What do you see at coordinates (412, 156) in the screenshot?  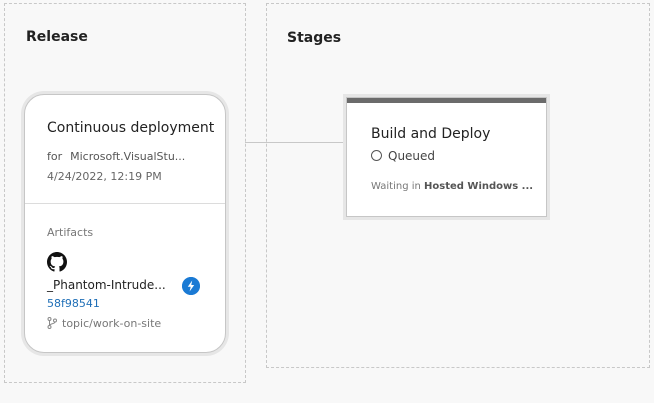 I see `stage-status: Queued` at bounding box center [412, 156].